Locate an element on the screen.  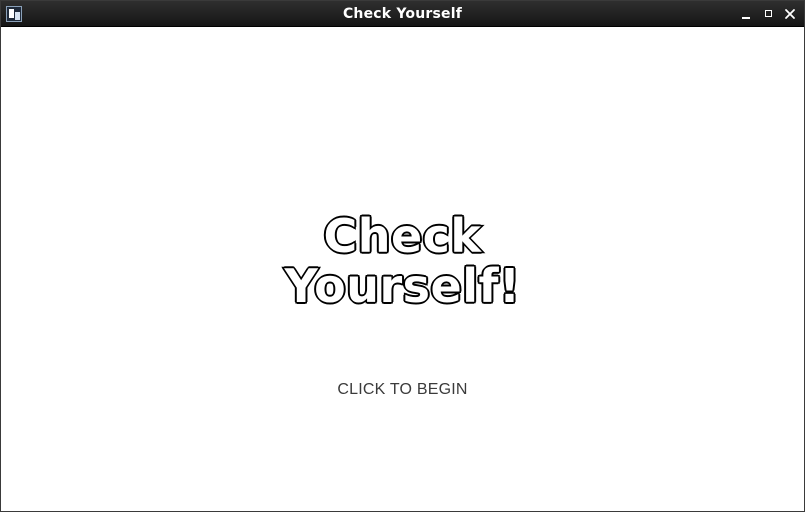
maximize-icon is located at coordinates (768, 13).